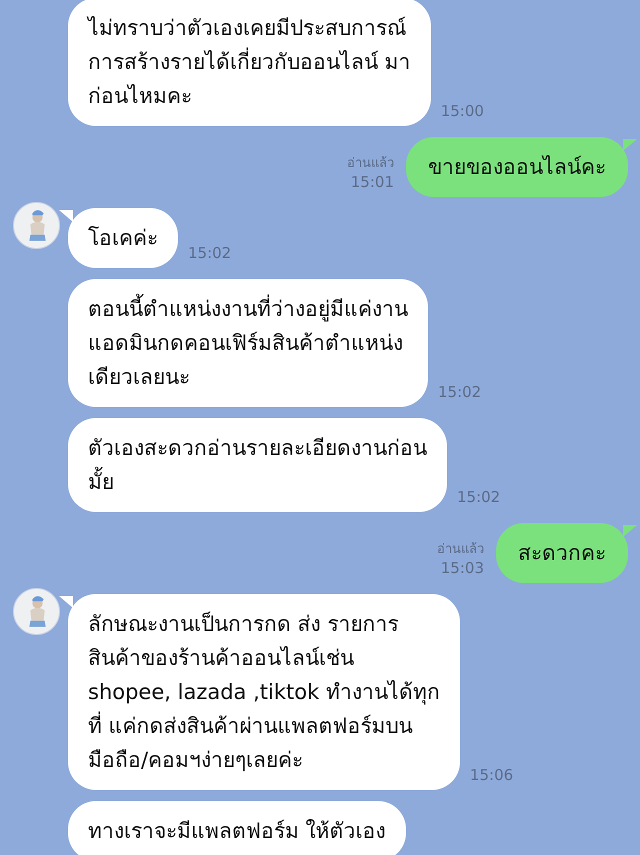  I want to click on message-bubble: ลักษณะงานเป็นการกด ส่ง รายการ สินค้าของร้านค้าออนไลน์เช่น shopee, lazada ,tiktok ทำงานได้ทุก ที่ แค่กดส่งสินค้าผ่านแพลตฟอร์มบน มือถือ/คอมฯง่ายๆเลยค่ะ, so click(264, 692).